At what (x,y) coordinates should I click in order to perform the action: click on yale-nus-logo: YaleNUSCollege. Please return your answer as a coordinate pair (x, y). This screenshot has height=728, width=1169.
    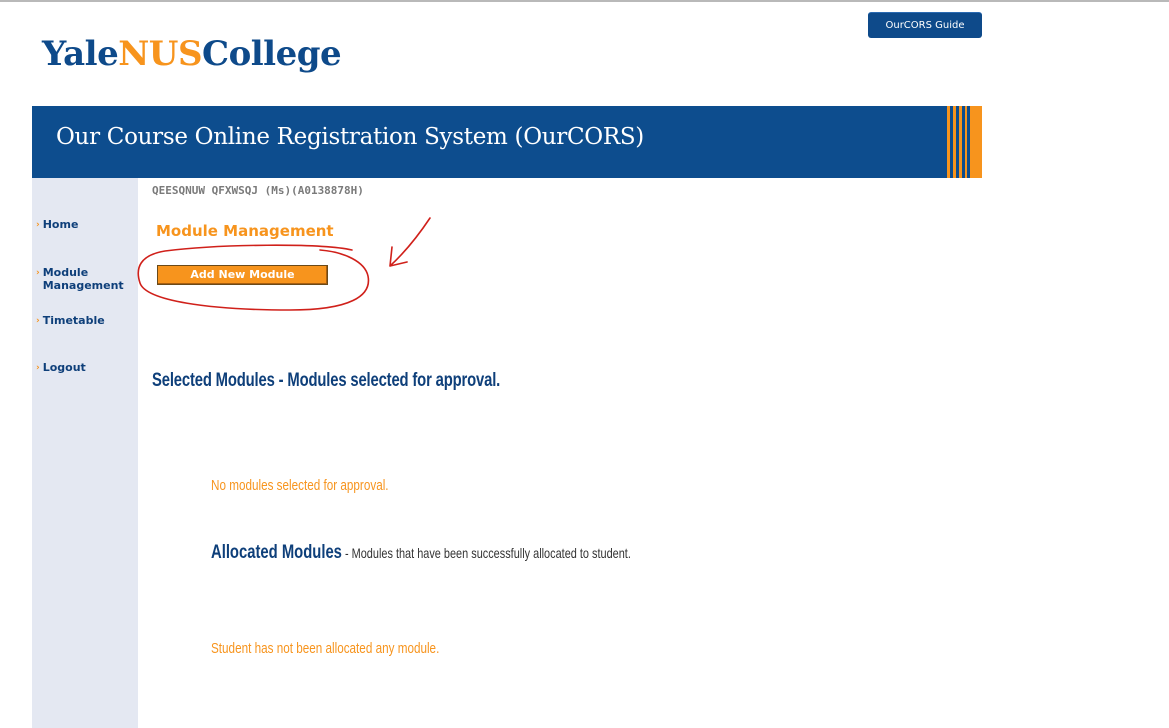
    Looking at the image, I should click on (192, 54).